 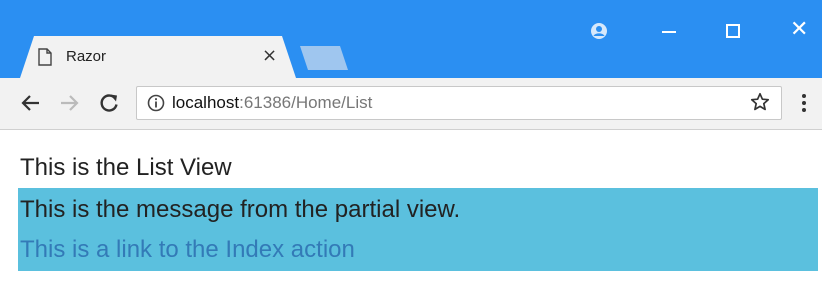 What do you see at coordinates (804, 103) in the screenshot?
I see `menu-kebab-icon` at bounding box center [804, 103].